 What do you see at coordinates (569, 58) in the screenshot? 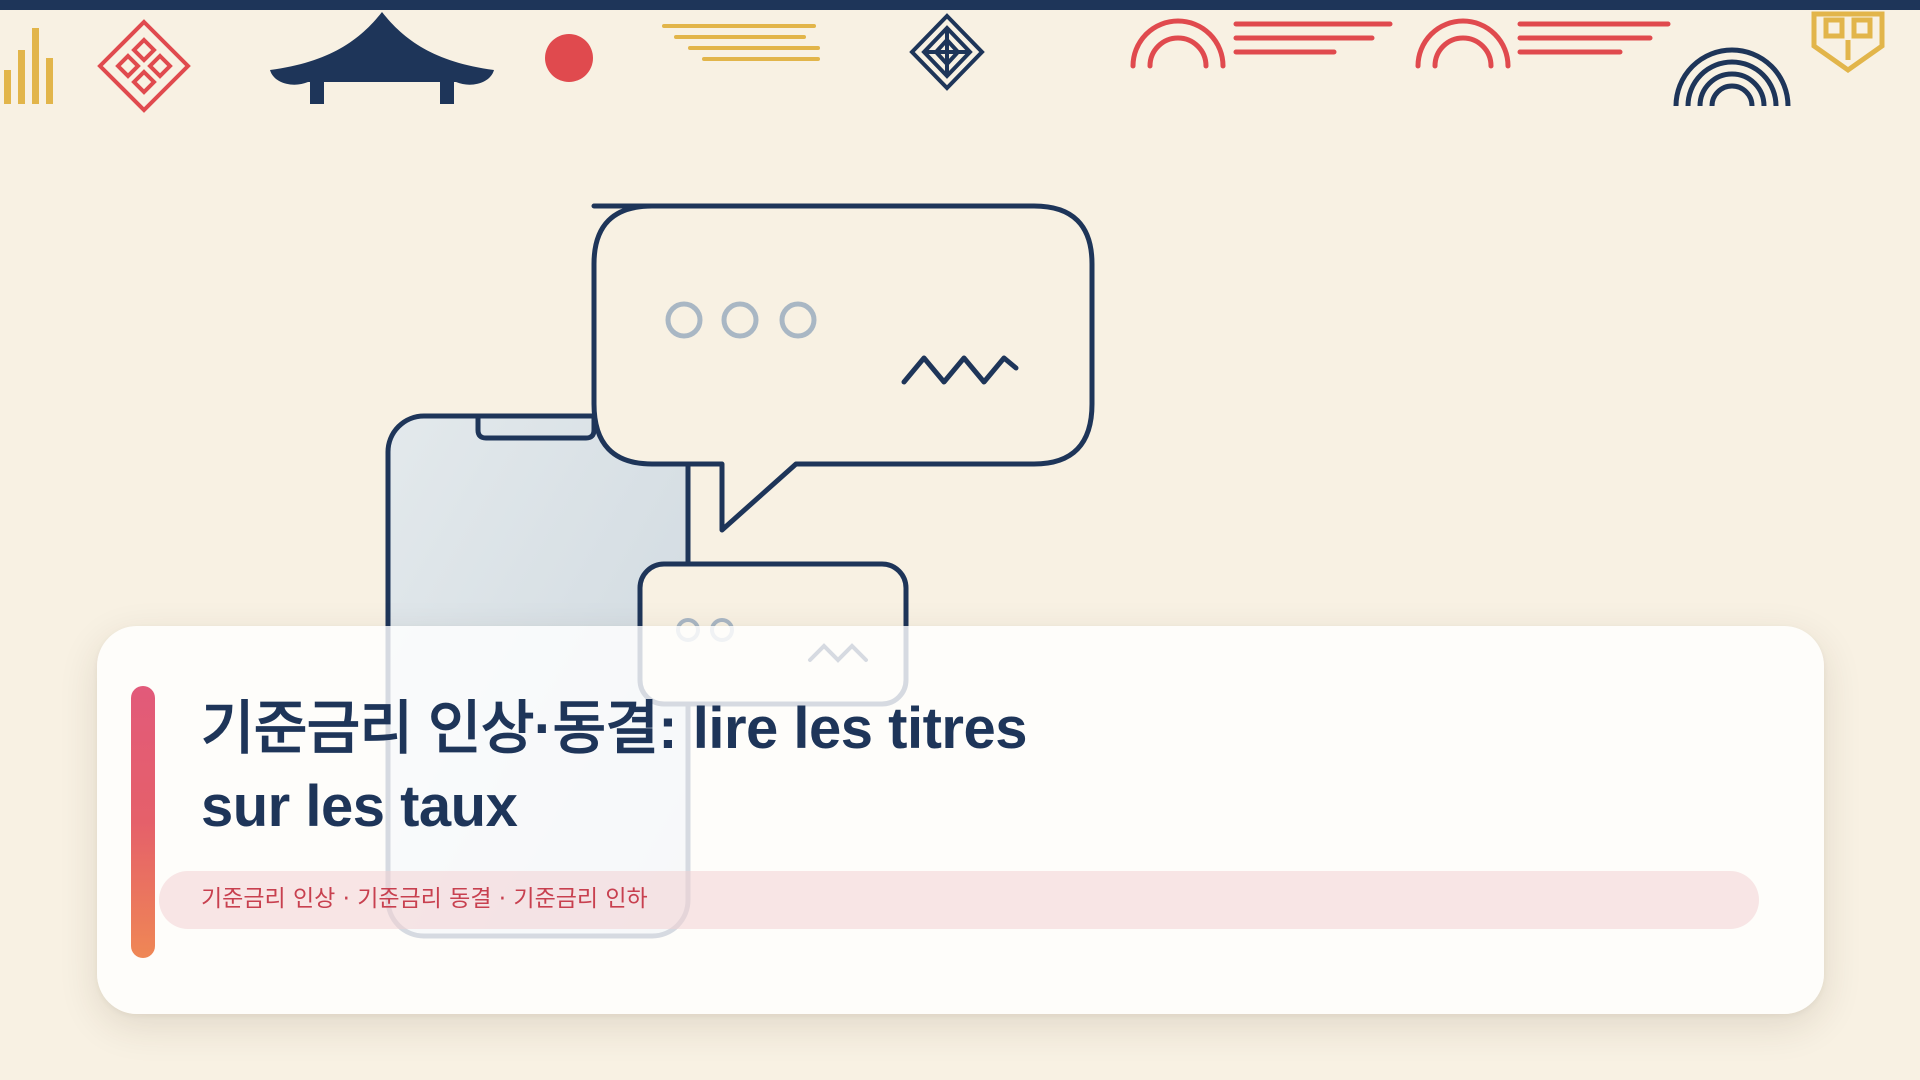
I see `red-sun-icon` at bounding box center [569, 58].